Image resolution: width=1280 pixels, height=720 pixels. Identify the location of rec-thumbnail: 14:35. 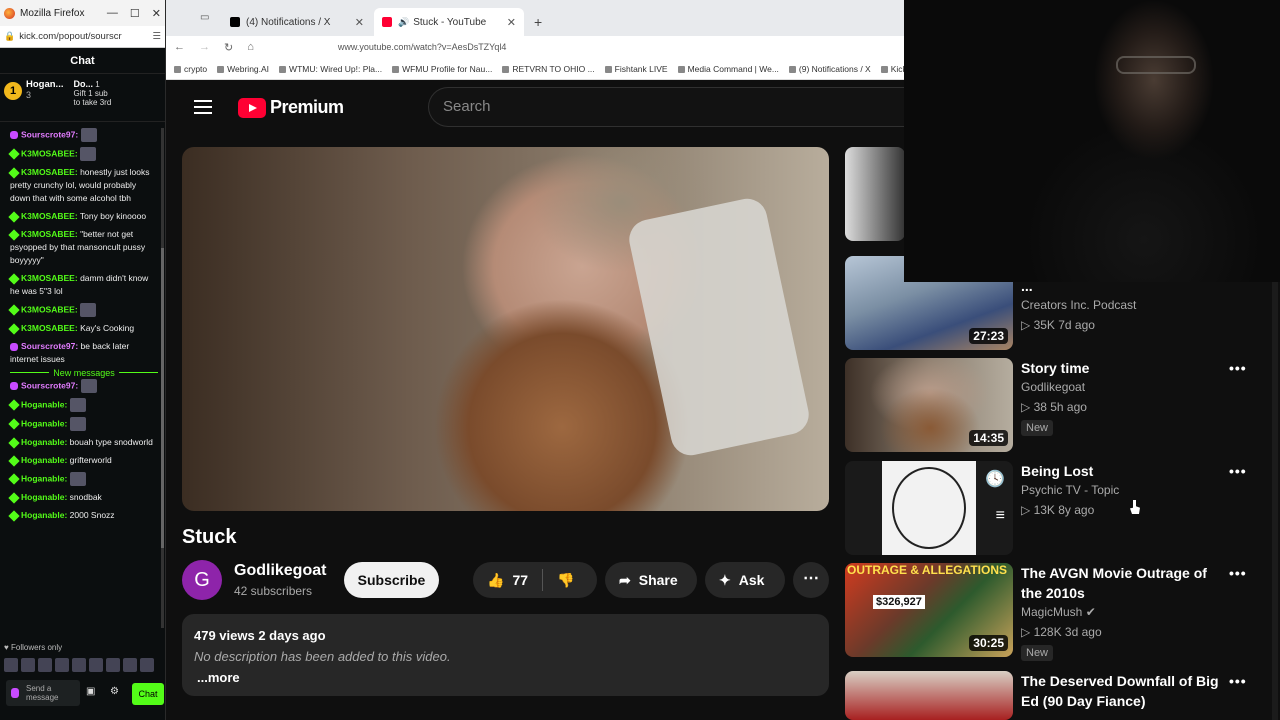
(929, 405).